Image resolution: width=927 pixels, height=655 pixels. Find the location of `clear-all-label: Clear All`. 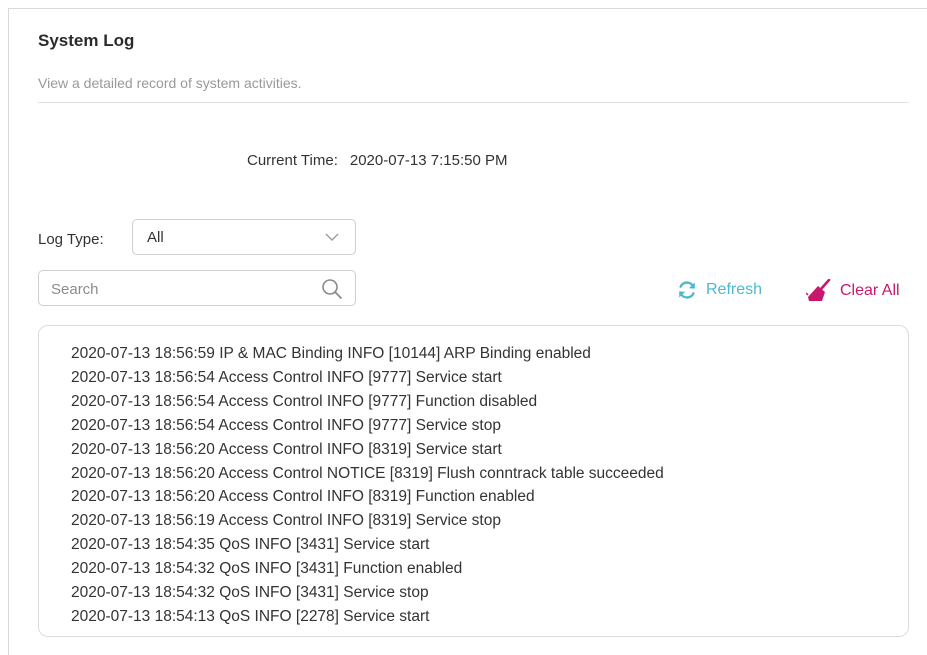

clear-all-label: Clear All is located at coordinates (870, 290).